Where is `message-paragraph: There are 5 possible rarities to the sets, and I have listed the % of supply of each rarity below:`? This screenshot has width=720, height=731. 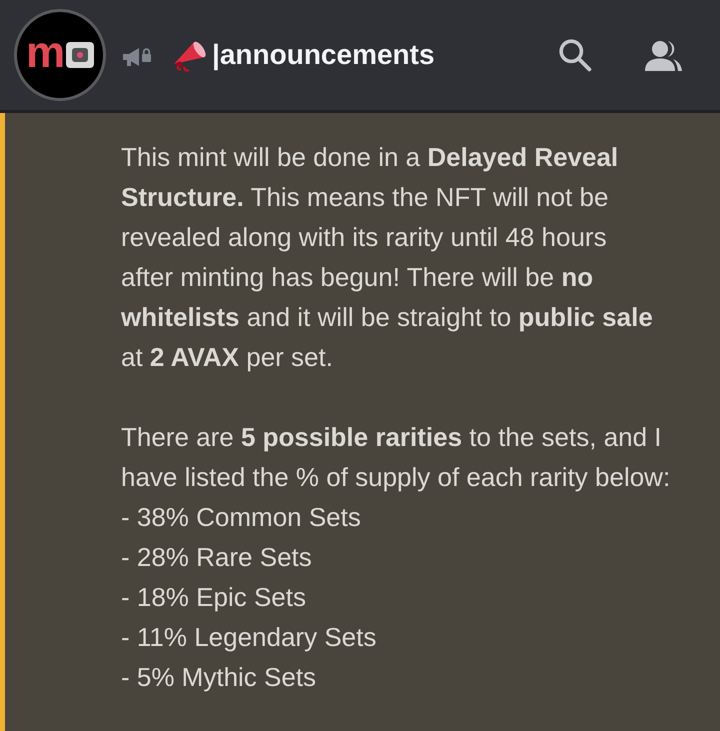 message-paragraph: There are 5 possible rarities to the sets, and I have listed the % of supply of each rarity below: is located at coordinates (396, 457).